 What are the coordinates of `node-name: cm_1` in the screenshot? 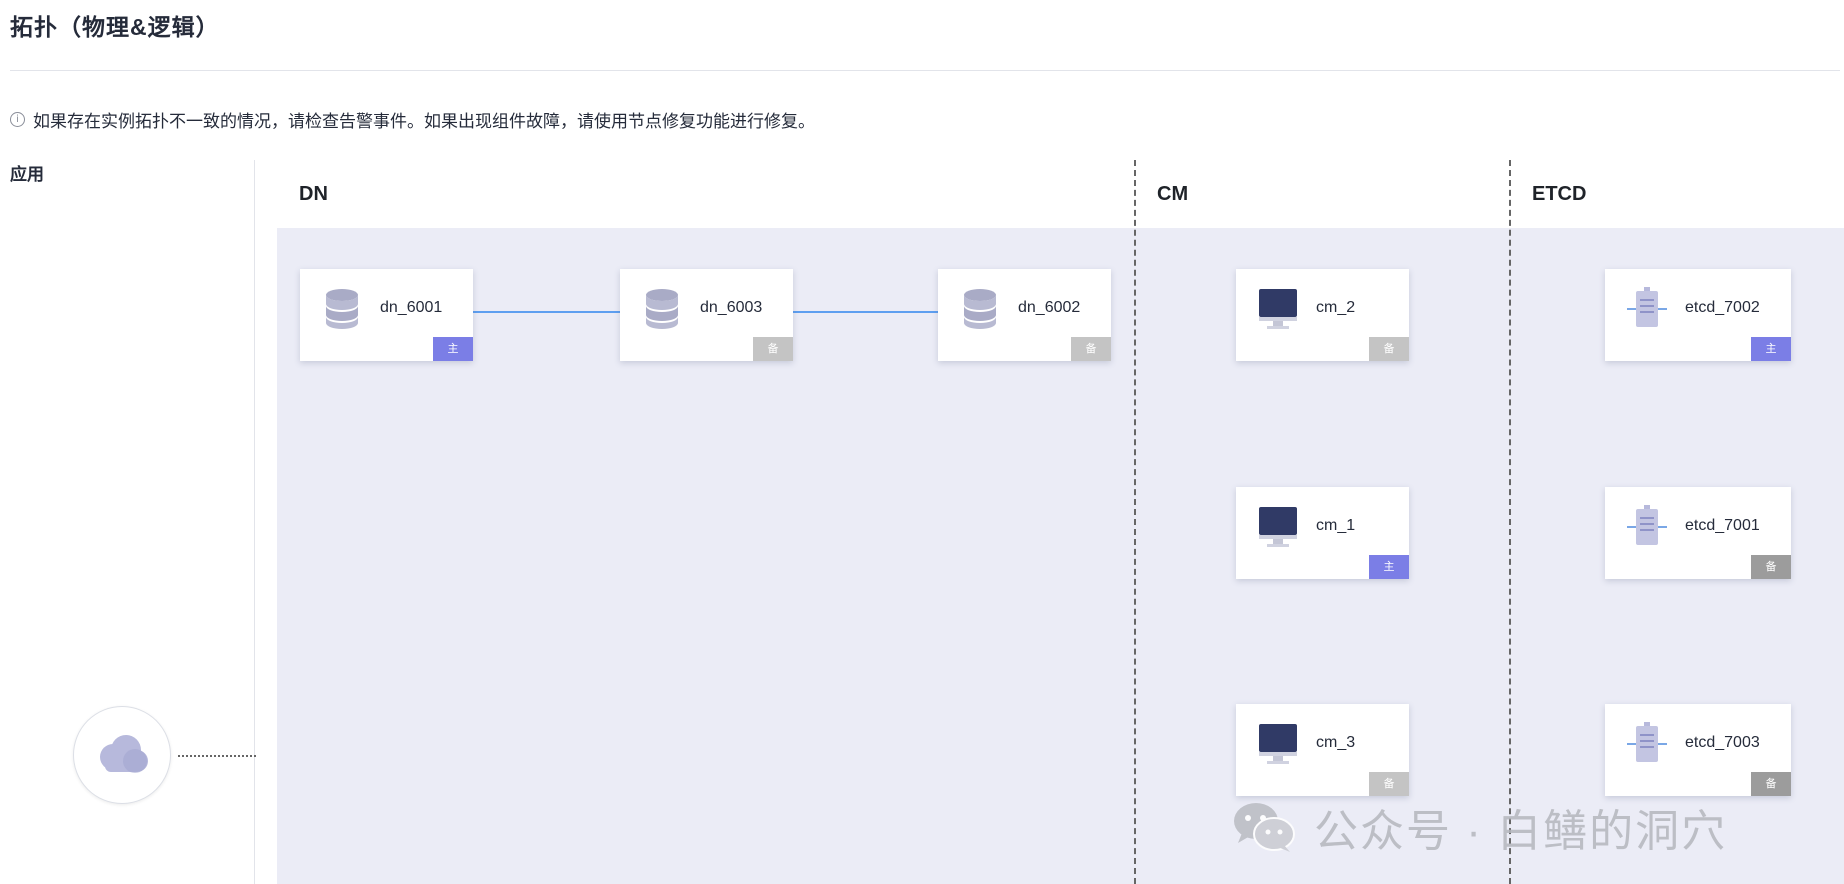 It's located at (1336, 525).